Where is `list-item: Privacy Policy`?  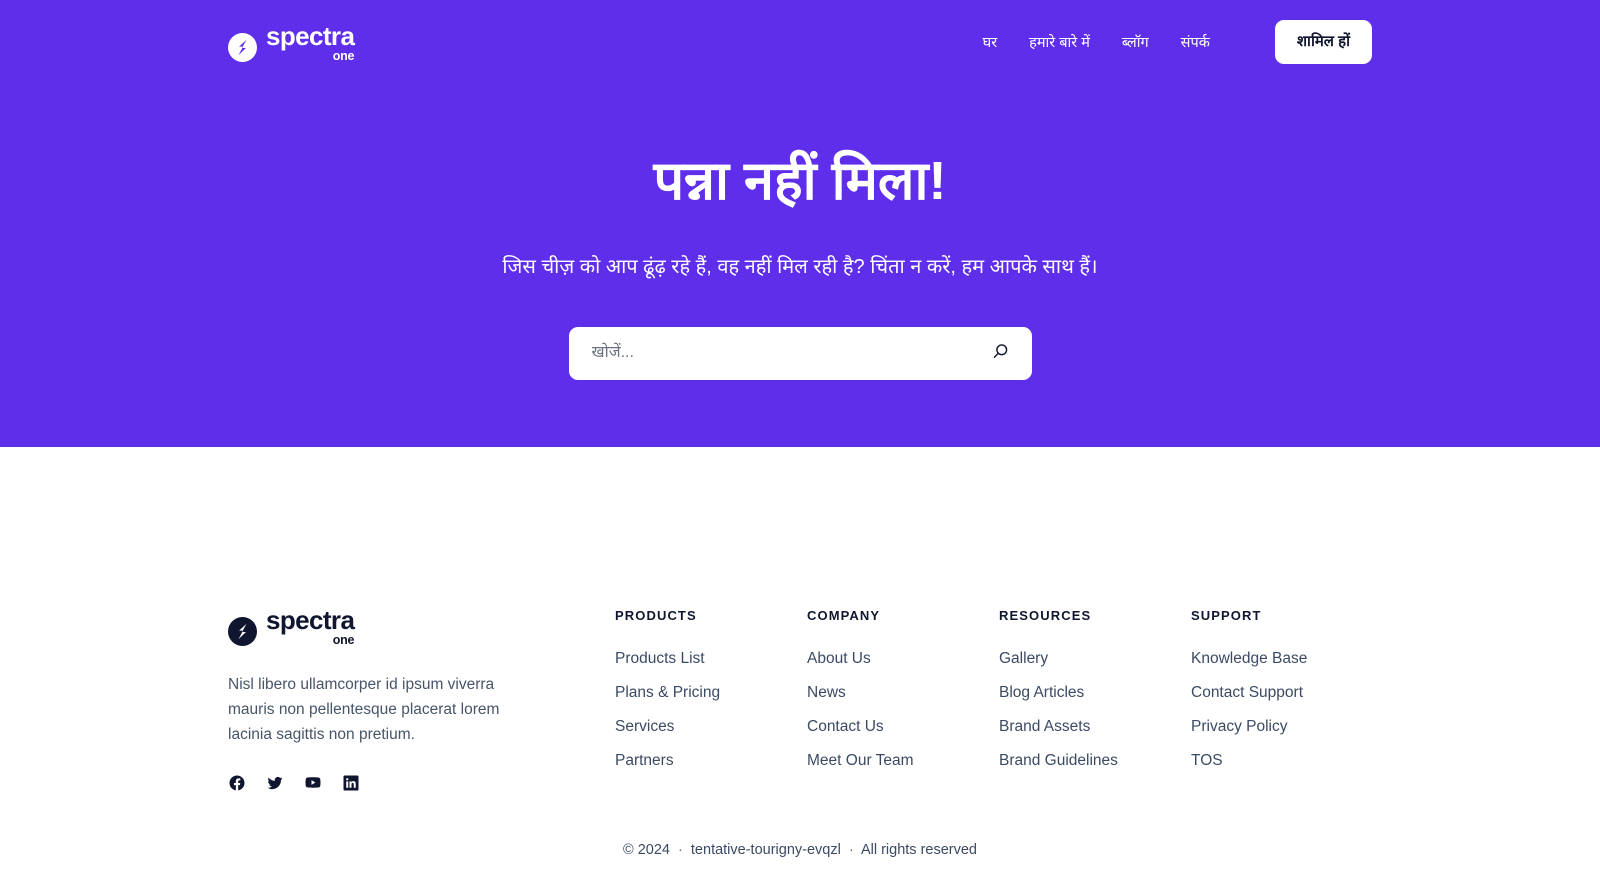
list-item: Privacy Policy is located at coordinates (1287, 727).